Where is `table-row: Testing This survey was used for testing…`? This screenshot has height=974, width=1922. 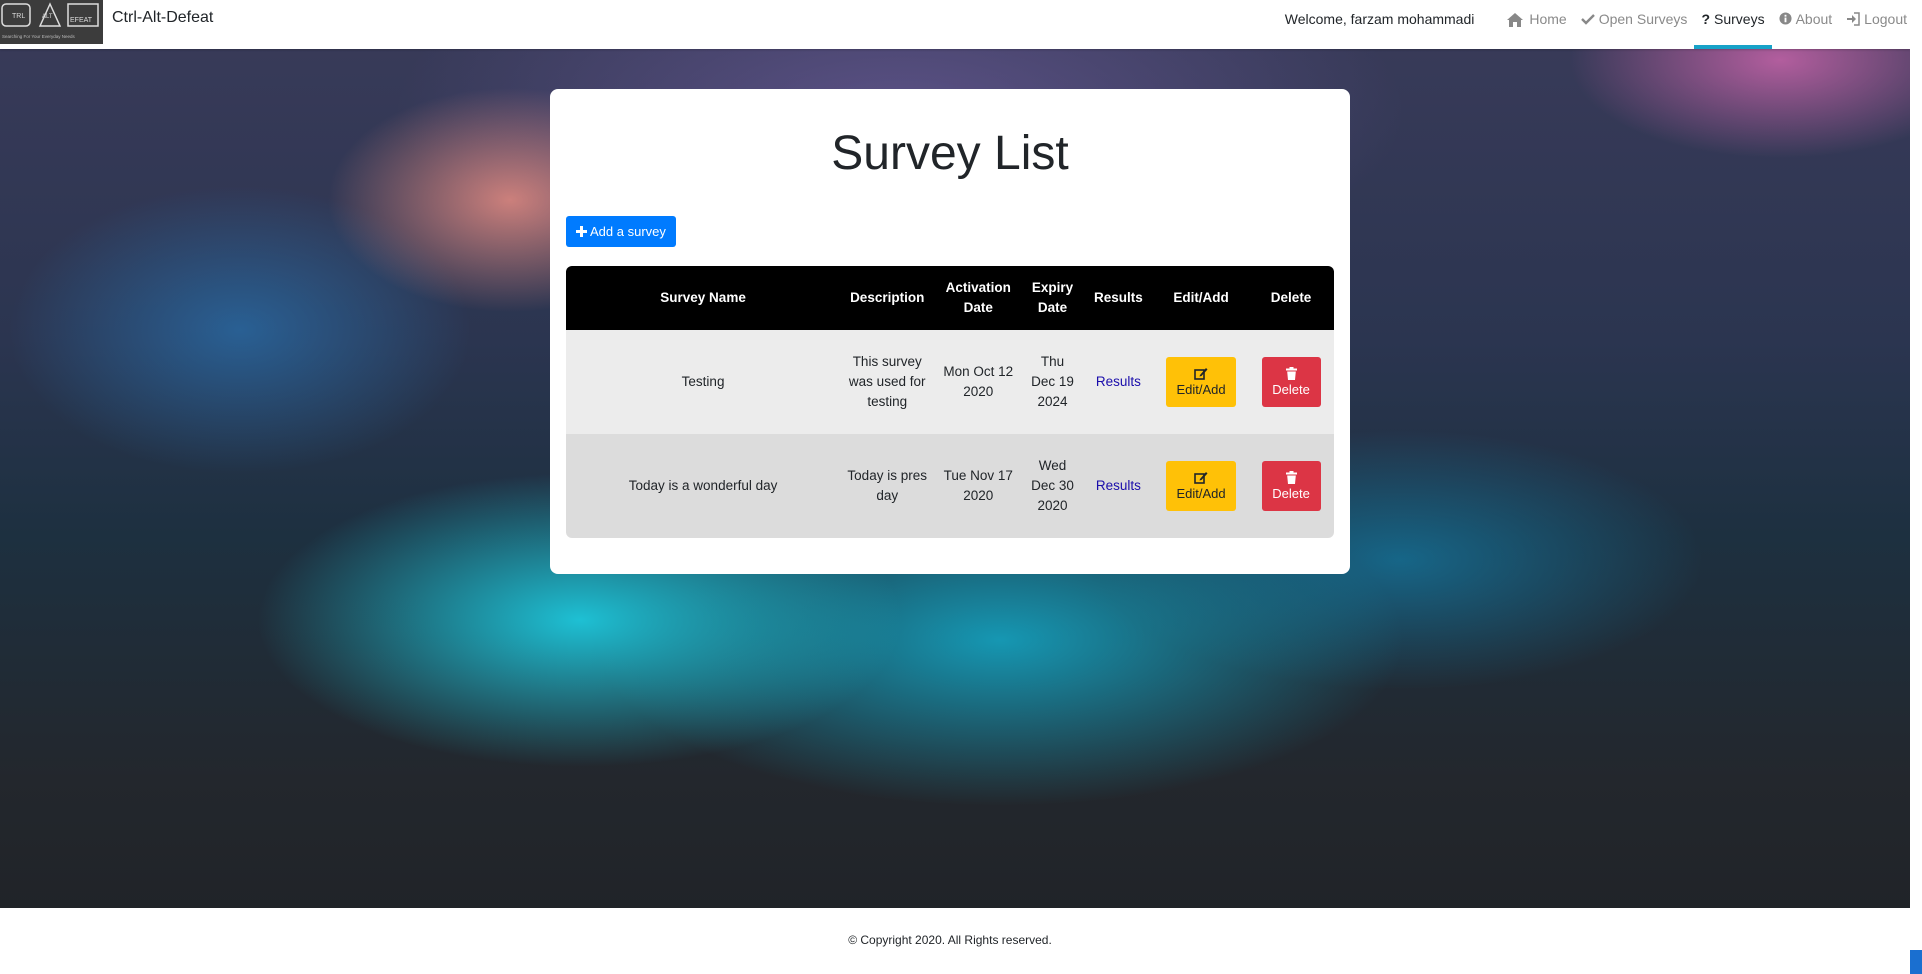 table-row: Testing This survey was used for testing… is located at coordinates (950, 382).